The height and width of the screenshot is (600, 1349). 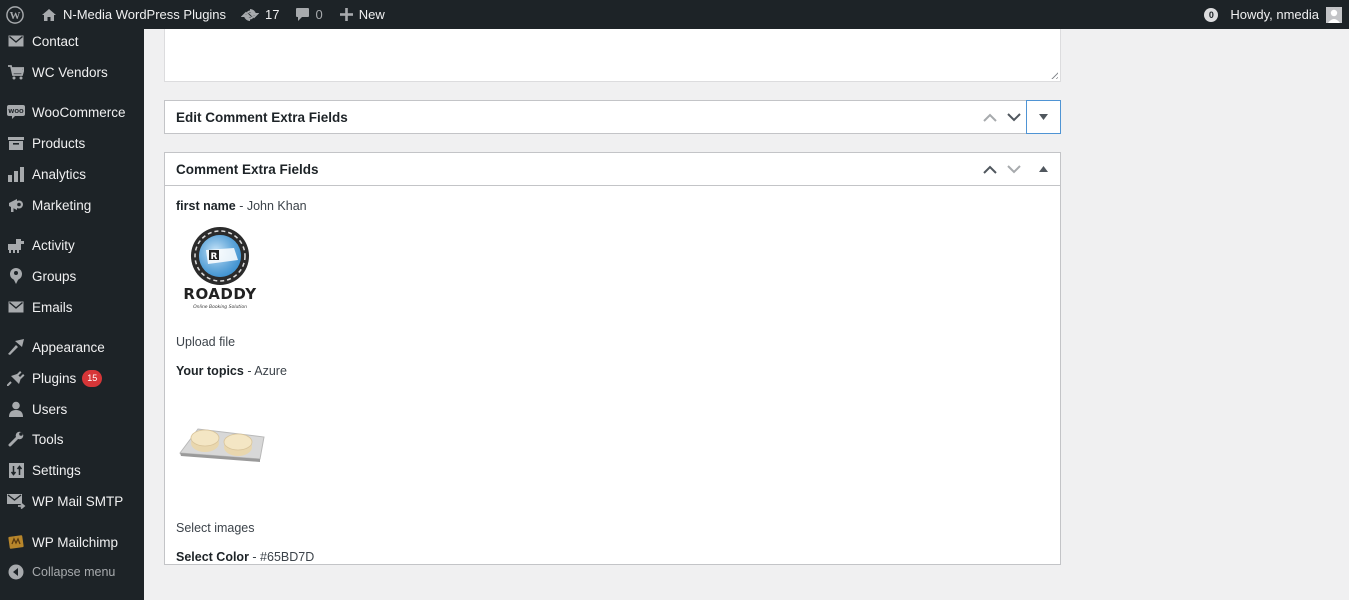 What do you see at coordinates (79, 112) in the screenshot?
I see `sidebar-item-label: WooCommerce` at bounding box center [79, 112].